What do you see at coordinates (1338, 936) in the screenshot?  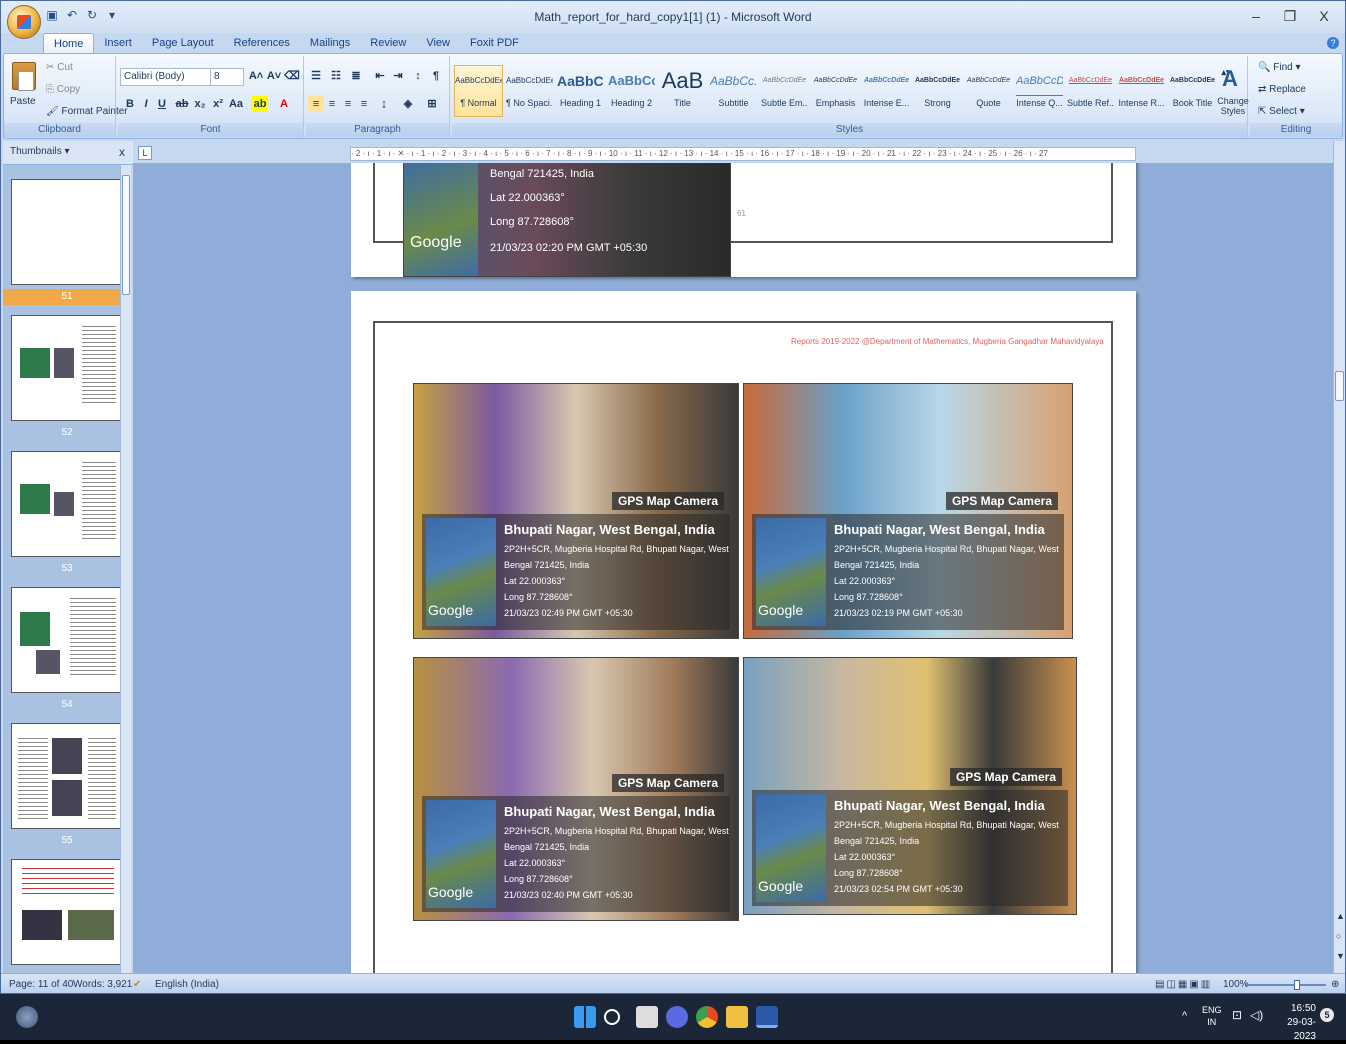 I see `browse-object-icon: ○` at bounding box center [1338, 936].